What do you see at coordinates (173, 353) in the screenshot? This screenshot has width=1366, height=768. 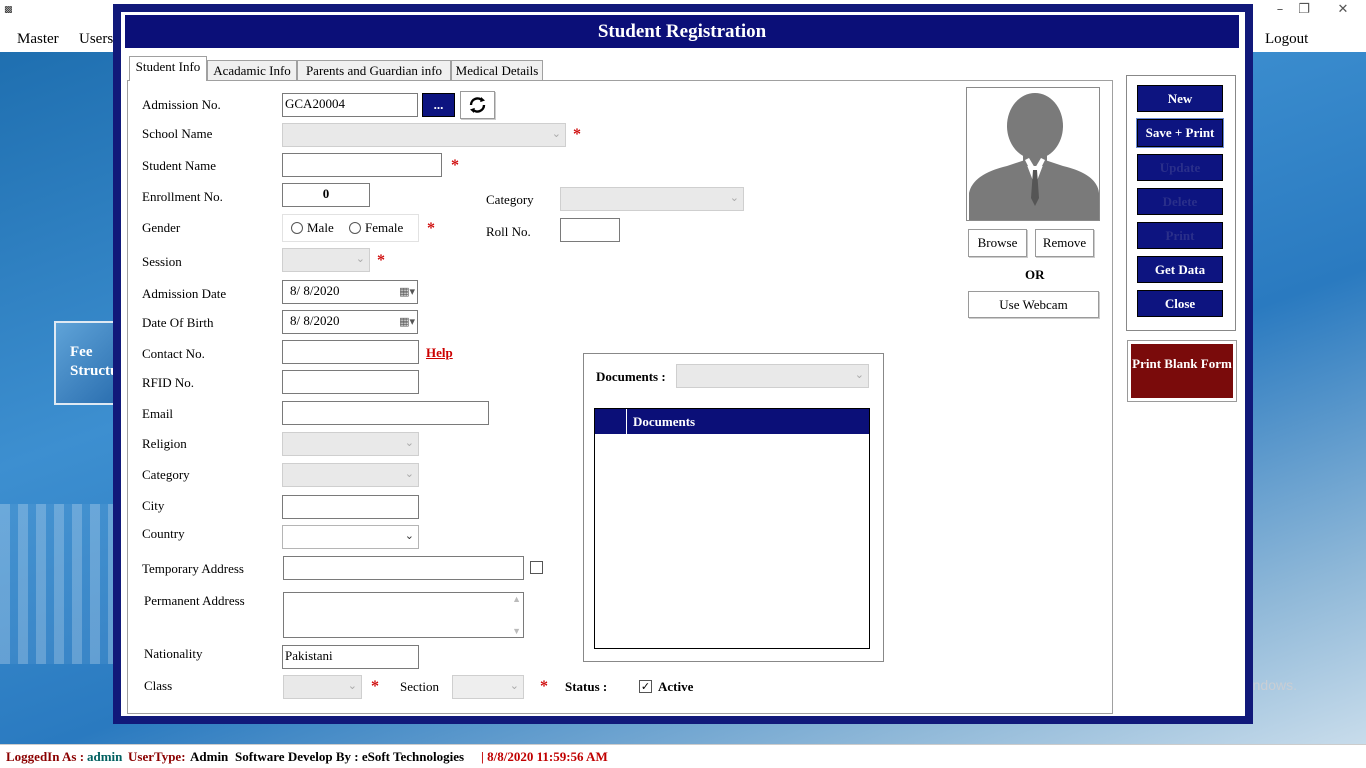 I see `contact-no-label: Contact No.` at bounding box center [173, 353].